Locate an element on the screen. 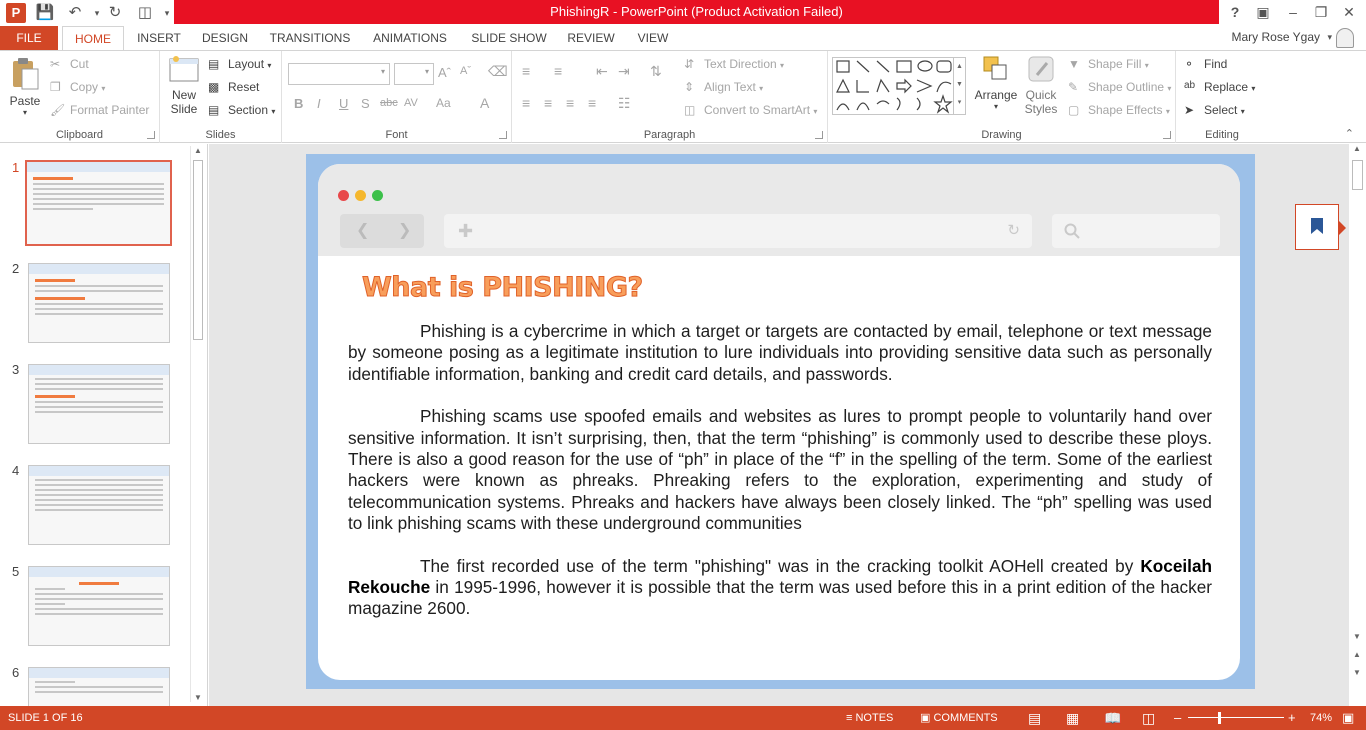  canvas-scrollbar-thumb is located at coordinates (1357, 175).